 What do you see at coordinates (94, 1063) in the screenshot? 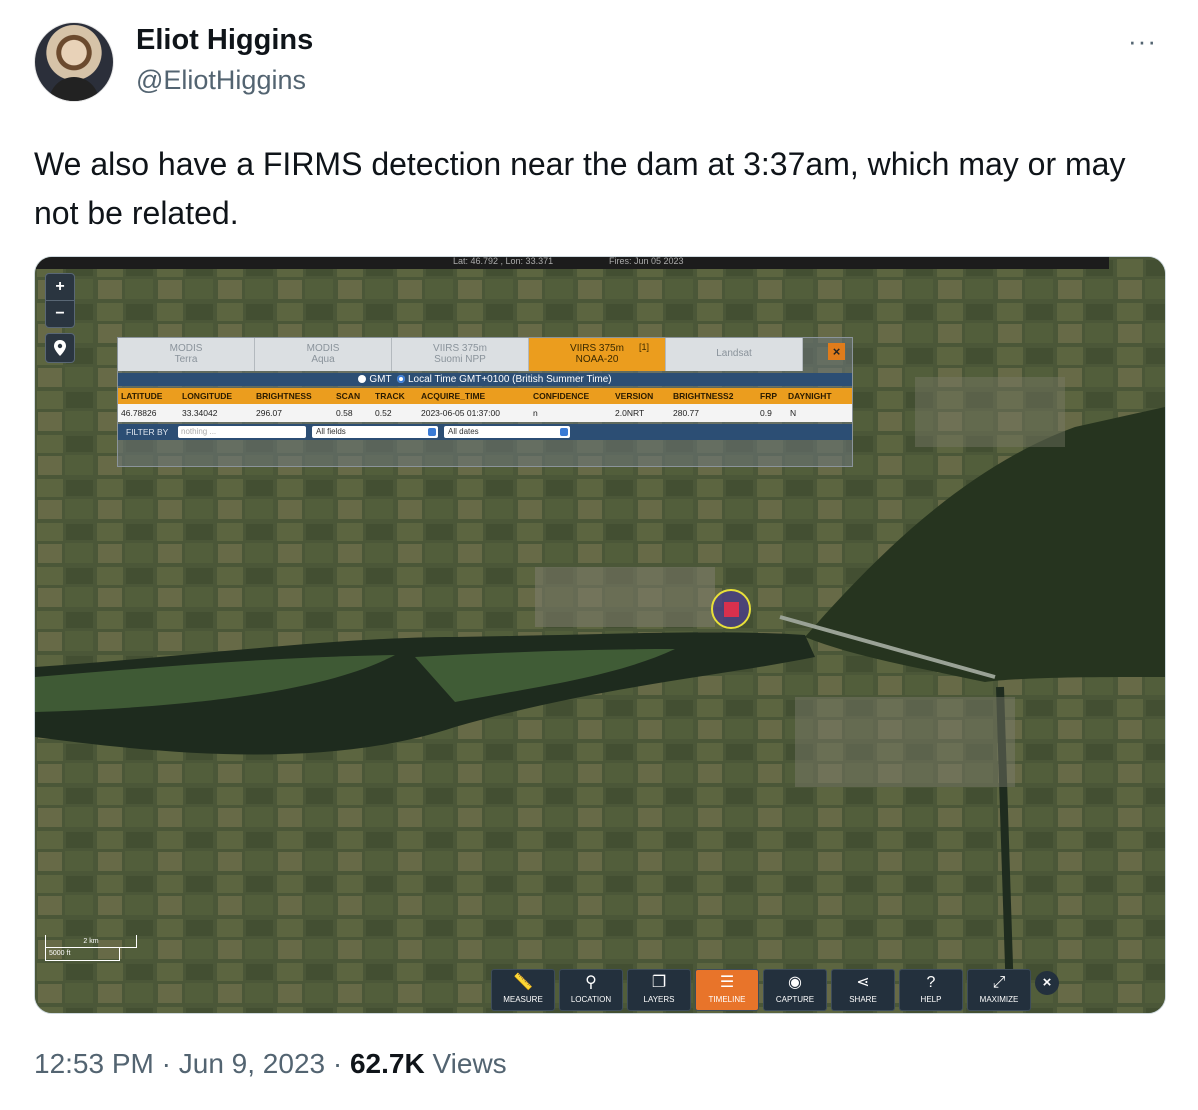
I see `tweet-time: 12:53 PM` at bounding box center [94, 1063].